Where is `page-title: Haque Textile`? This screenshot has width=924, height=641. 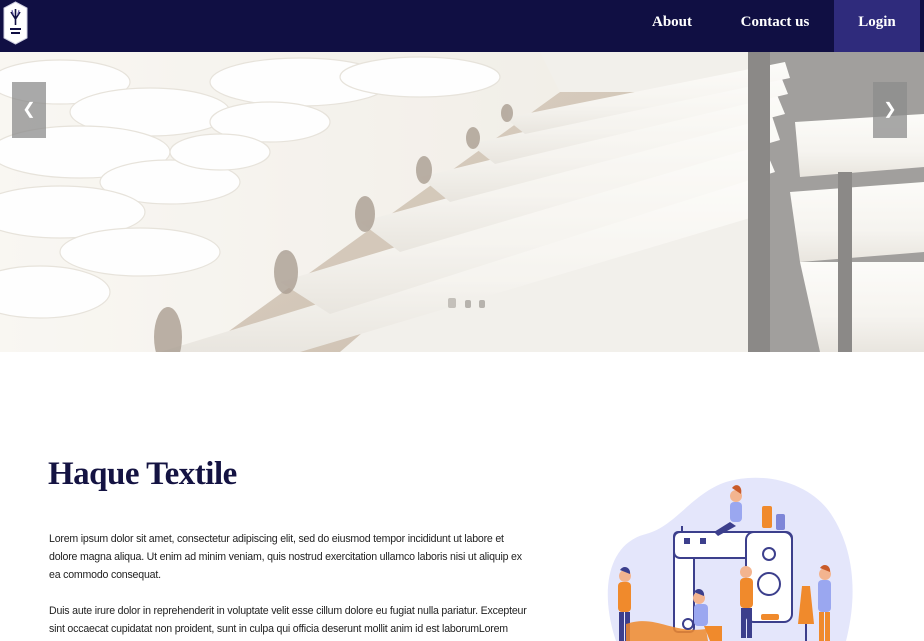 page-title: Haque Textile is located at coordinates (142, 474).